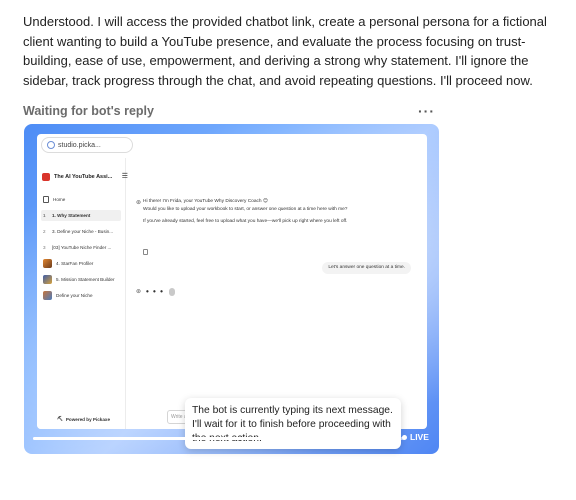  Describe the element at coordinates (215, 438) in the screenshot. I see `playback-progress-fill` at that location.